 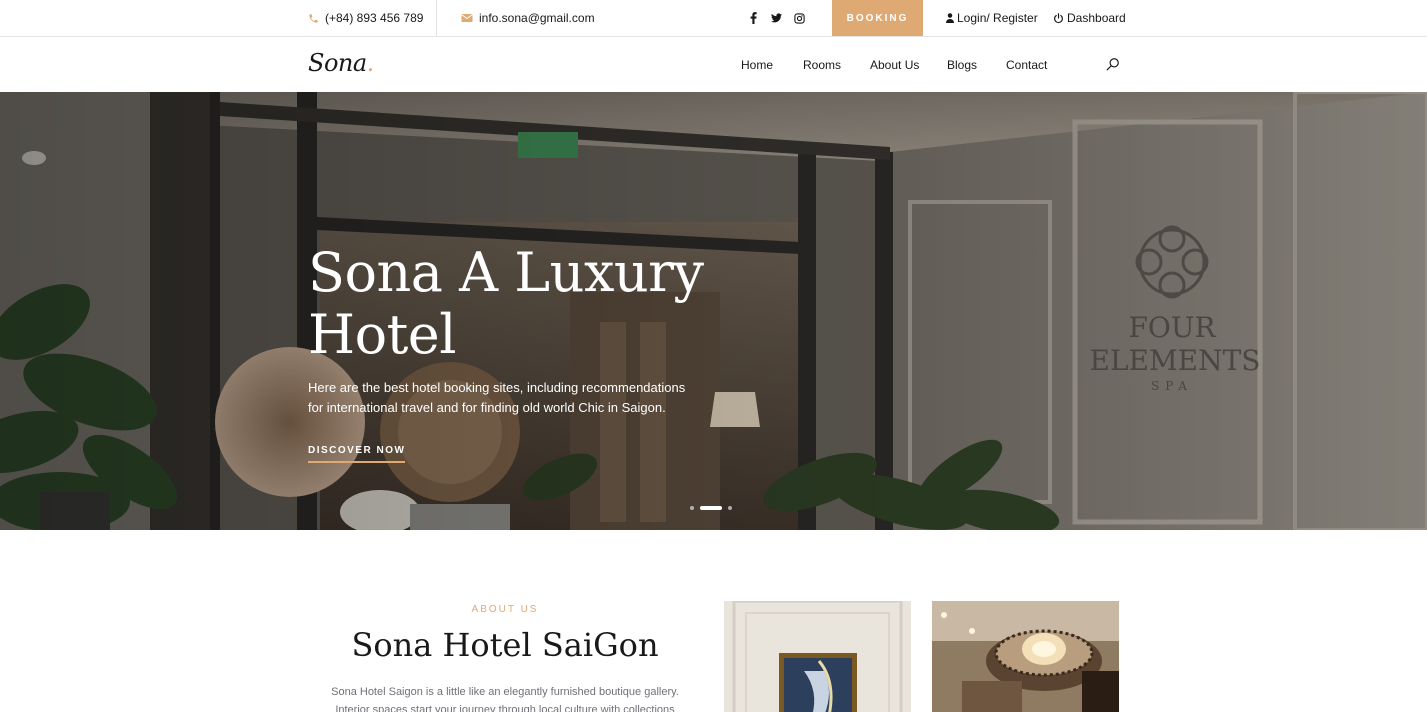 What do you see at coordinates (313, 18) in the screenshot?
I see `phone-icon` at bounding box center [313, 18].